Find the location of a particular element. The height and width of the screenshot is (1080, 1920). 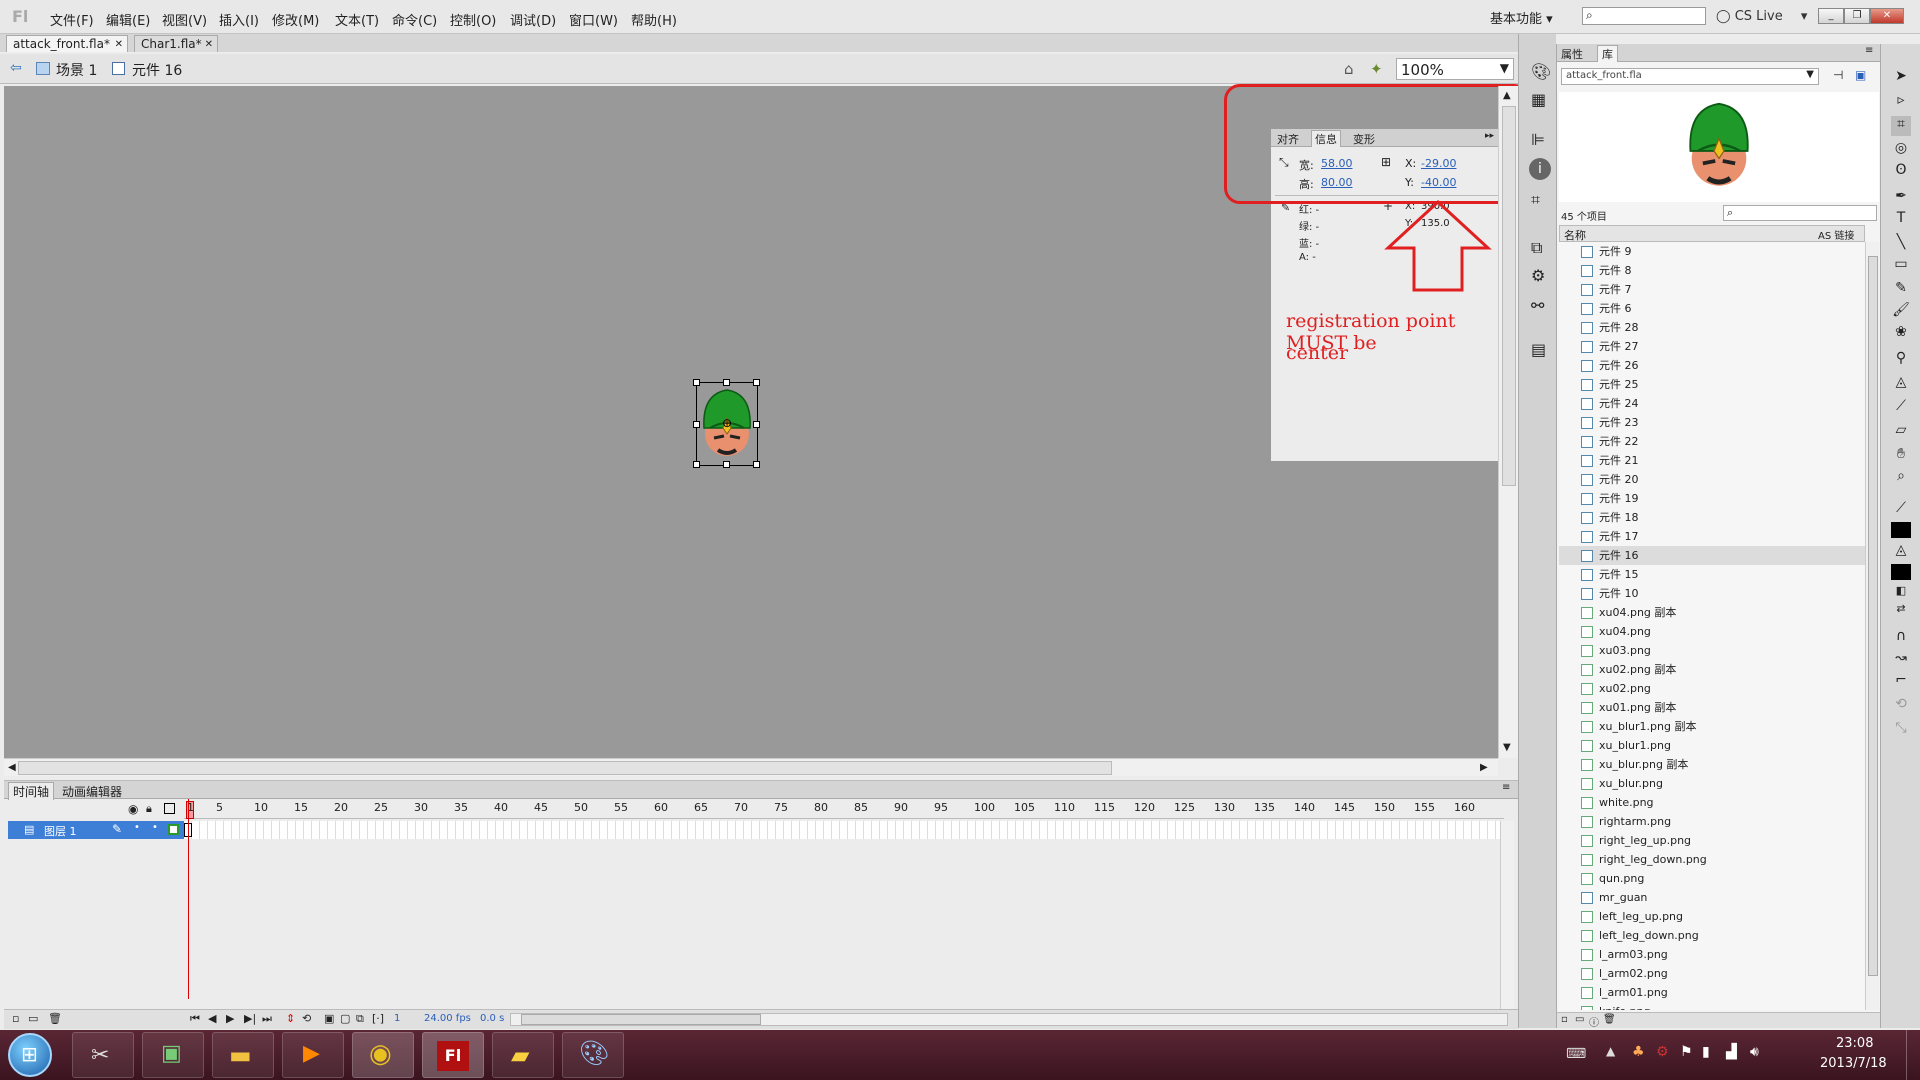

library-item: 元件 15 is located at coordinates (1712, 574).